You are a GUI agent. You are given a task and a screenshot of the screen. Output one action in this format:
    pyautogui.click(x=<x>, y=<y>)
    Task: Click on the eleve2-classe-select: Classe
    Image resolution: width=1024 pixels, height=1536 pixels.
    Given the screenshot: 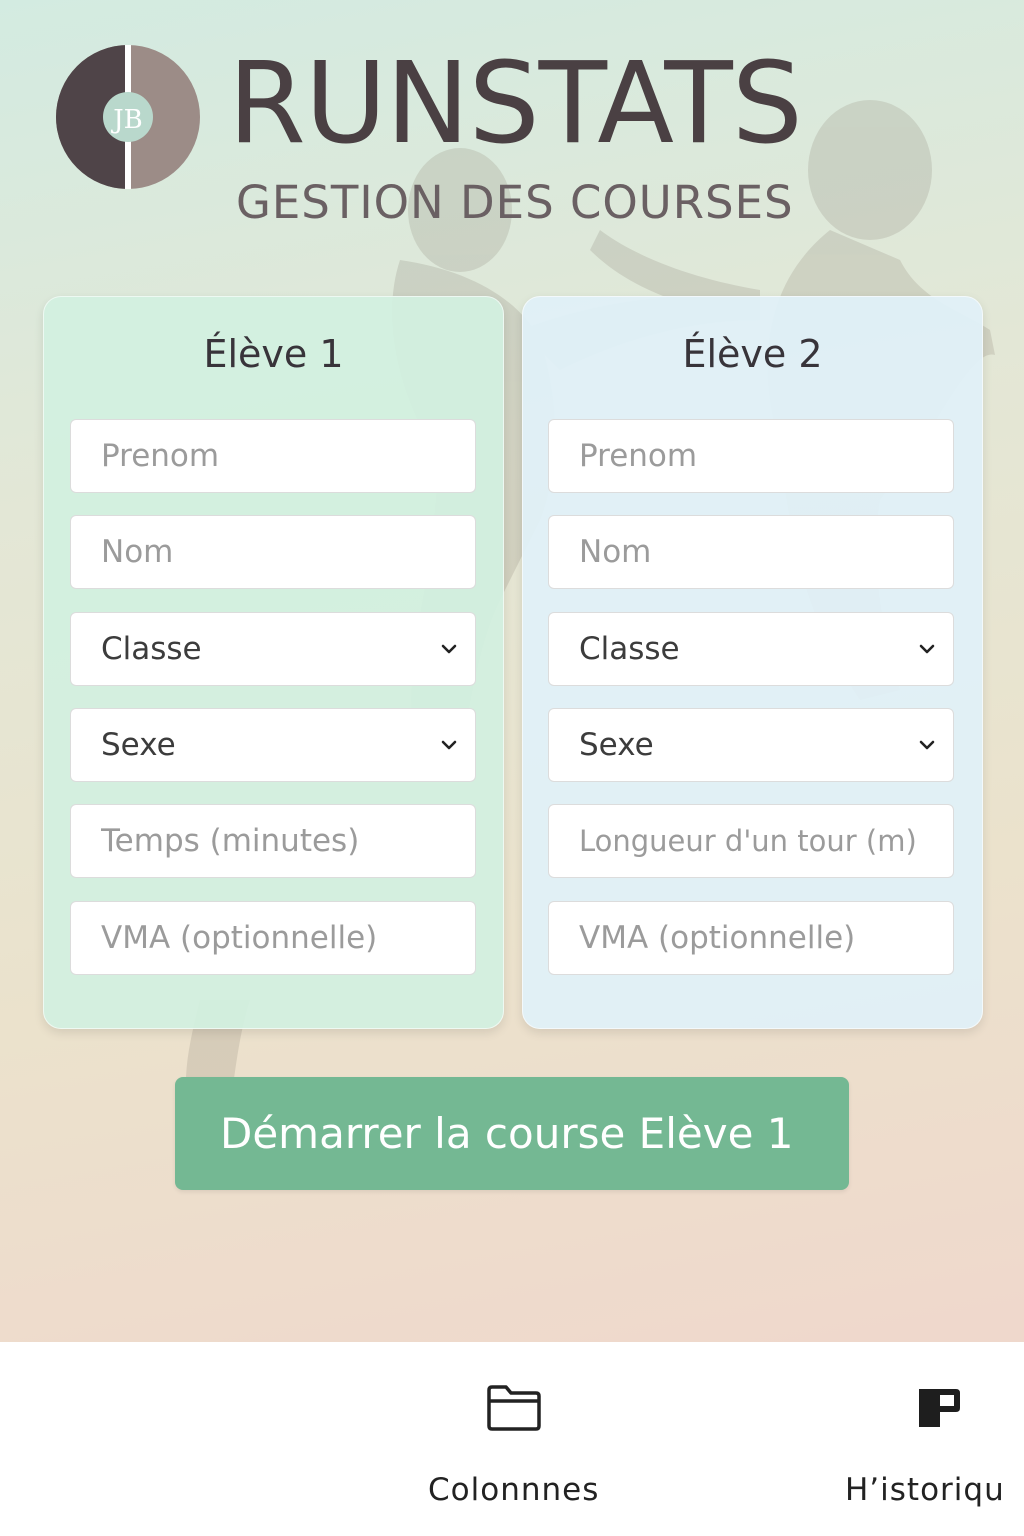 What is the action you would take?
    pyautogui.click(x=751, y=649)
    